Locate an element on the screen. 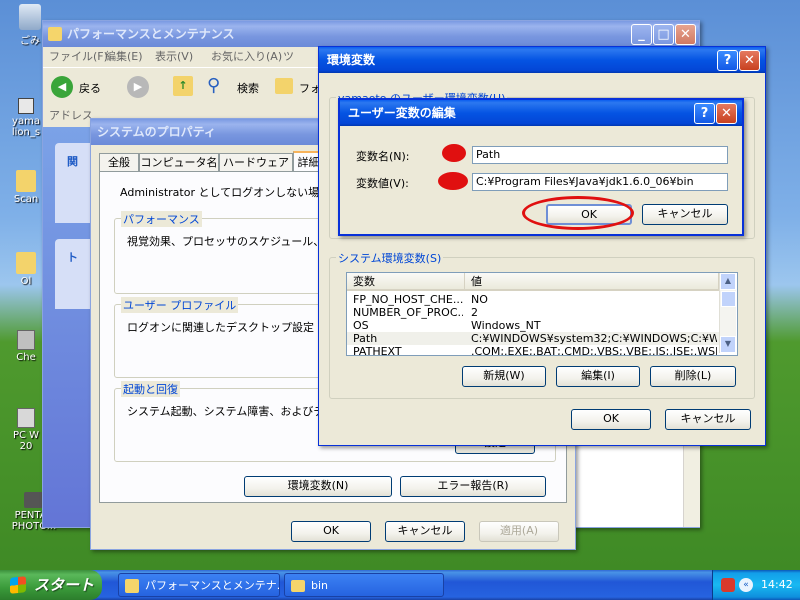 The image size is (800, 600). variable-name-field: Path is located at coordinates (600, 155).